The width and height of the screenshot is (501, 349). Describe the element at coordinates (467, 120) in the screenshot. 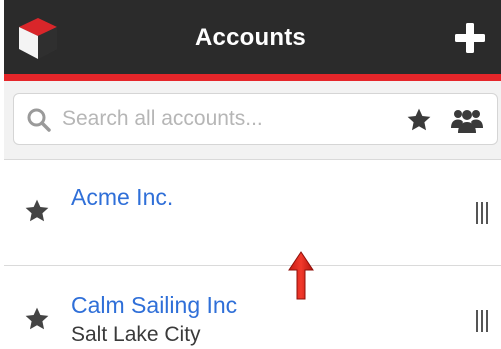

I see `team-filter-icon` at that location.